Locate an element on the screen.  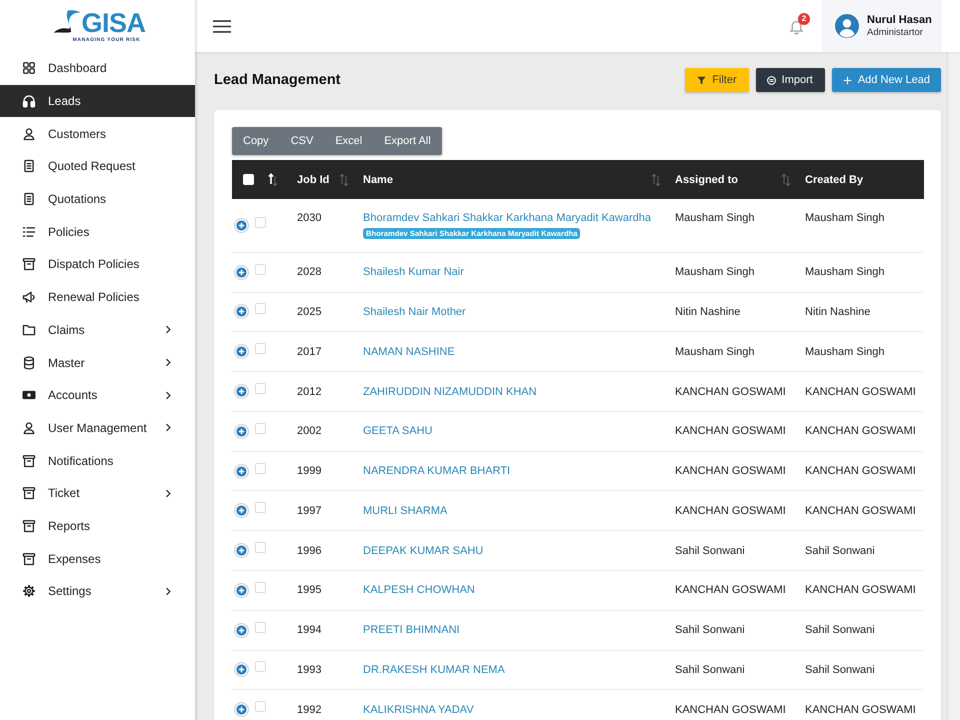
export-button: Export All is located at coordinates (407, 141).